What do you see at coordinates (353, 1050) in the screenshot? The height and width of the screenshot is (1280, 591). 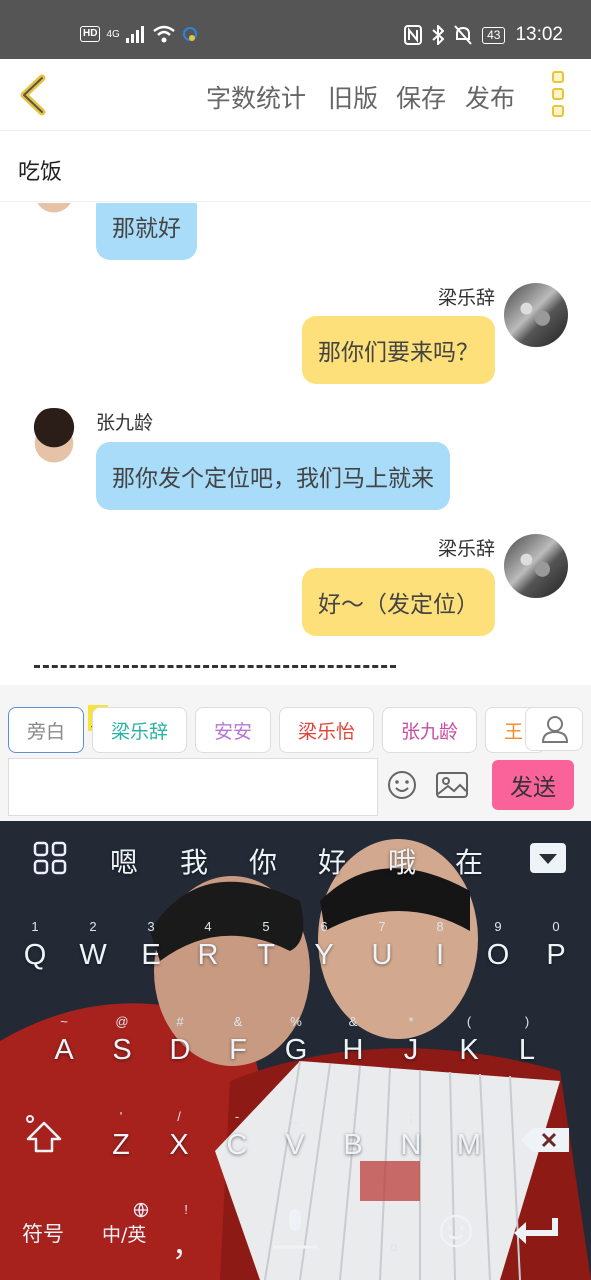 I see `key-h: H` at bounding box center [353, 1050].